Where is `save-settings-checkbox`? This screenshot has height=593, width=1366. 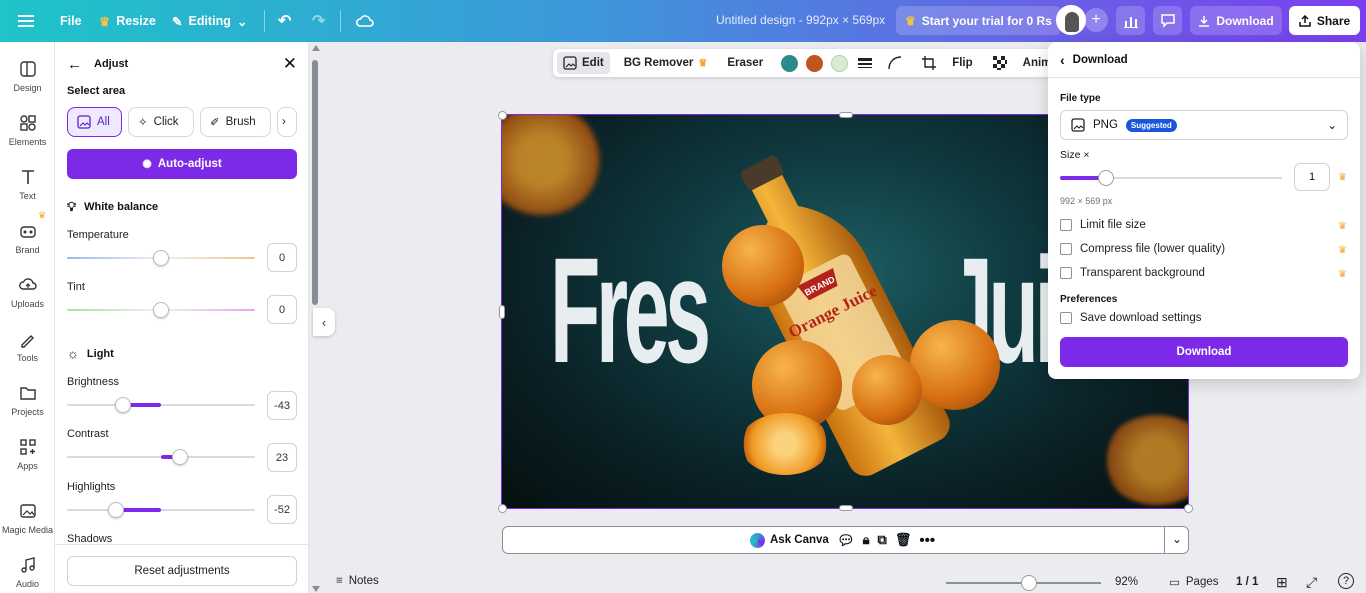
save-settings-checkbox is located at coordinates (1066, 318).